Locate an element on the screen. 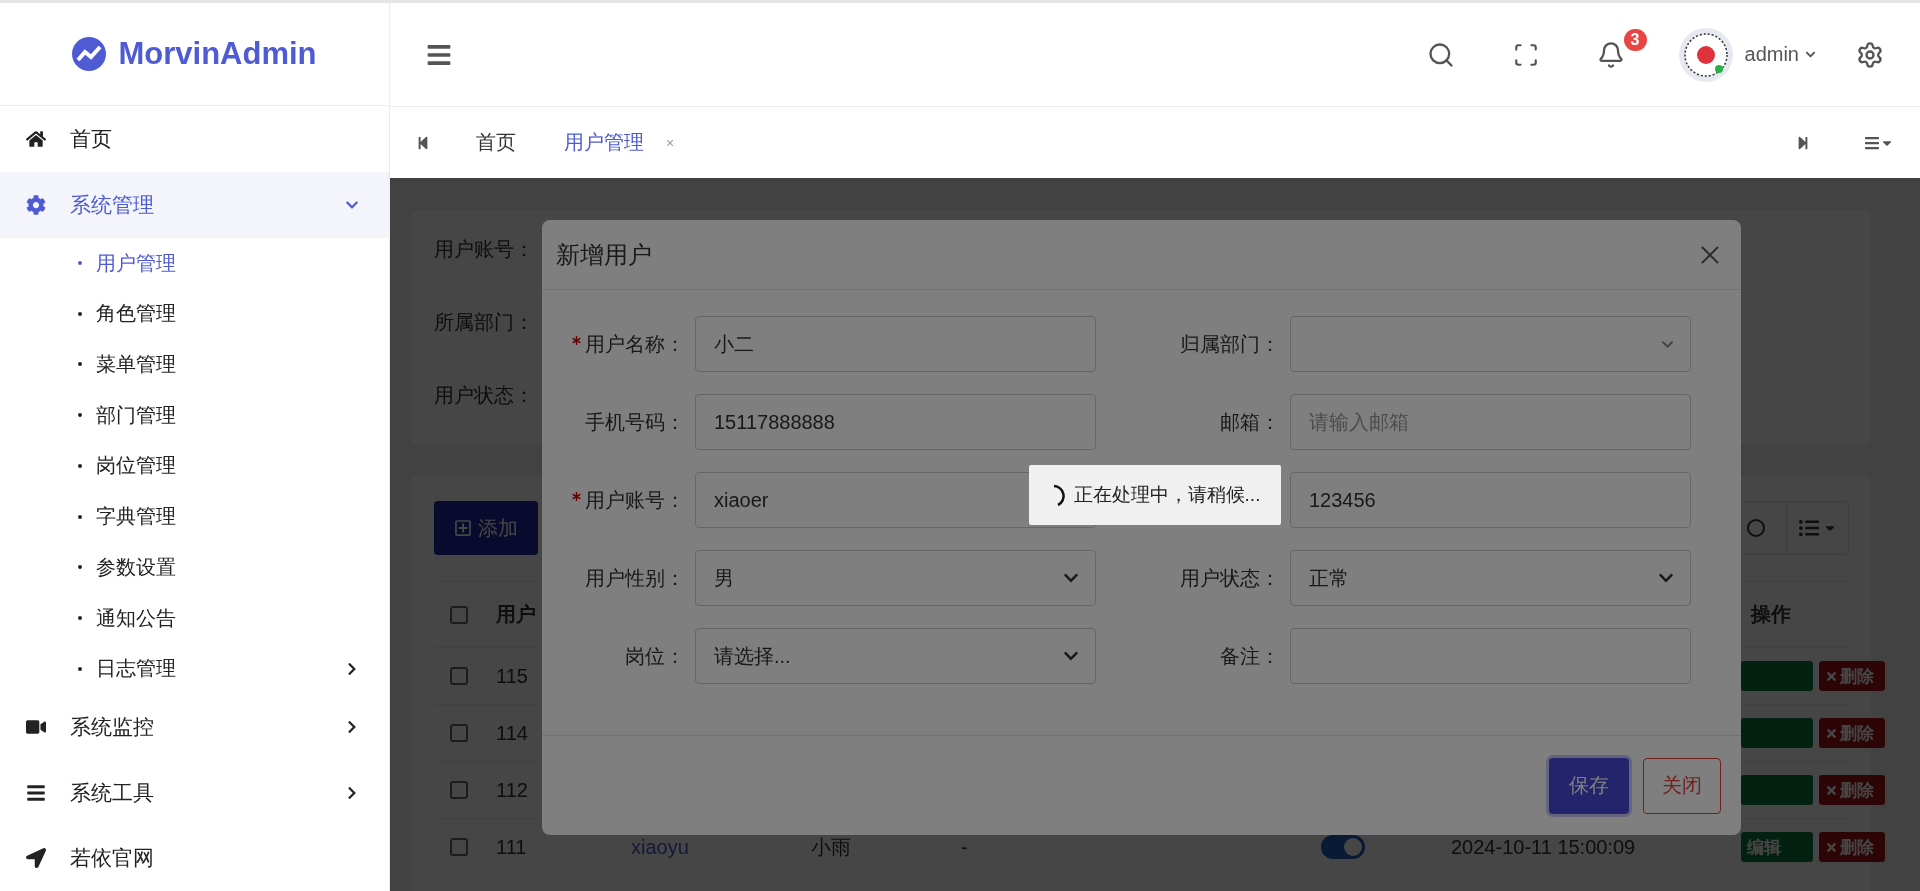 This screenshot has height=891, width=1920. plus-icon is located at coordinates (463, 528).